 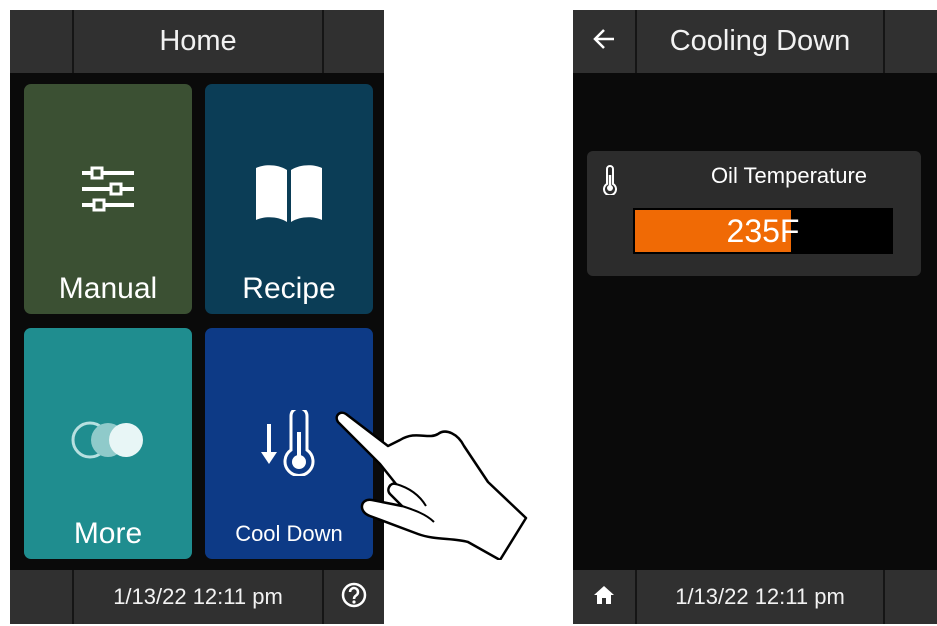 I want to click on header-left-slot, so click(x=41, y=41).